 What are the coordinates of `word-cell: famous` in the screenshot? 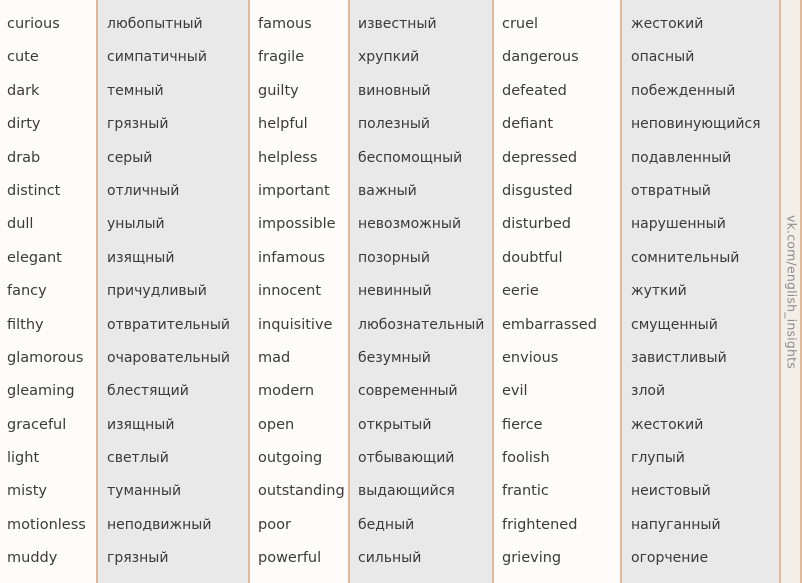 It's located at (285, 24).